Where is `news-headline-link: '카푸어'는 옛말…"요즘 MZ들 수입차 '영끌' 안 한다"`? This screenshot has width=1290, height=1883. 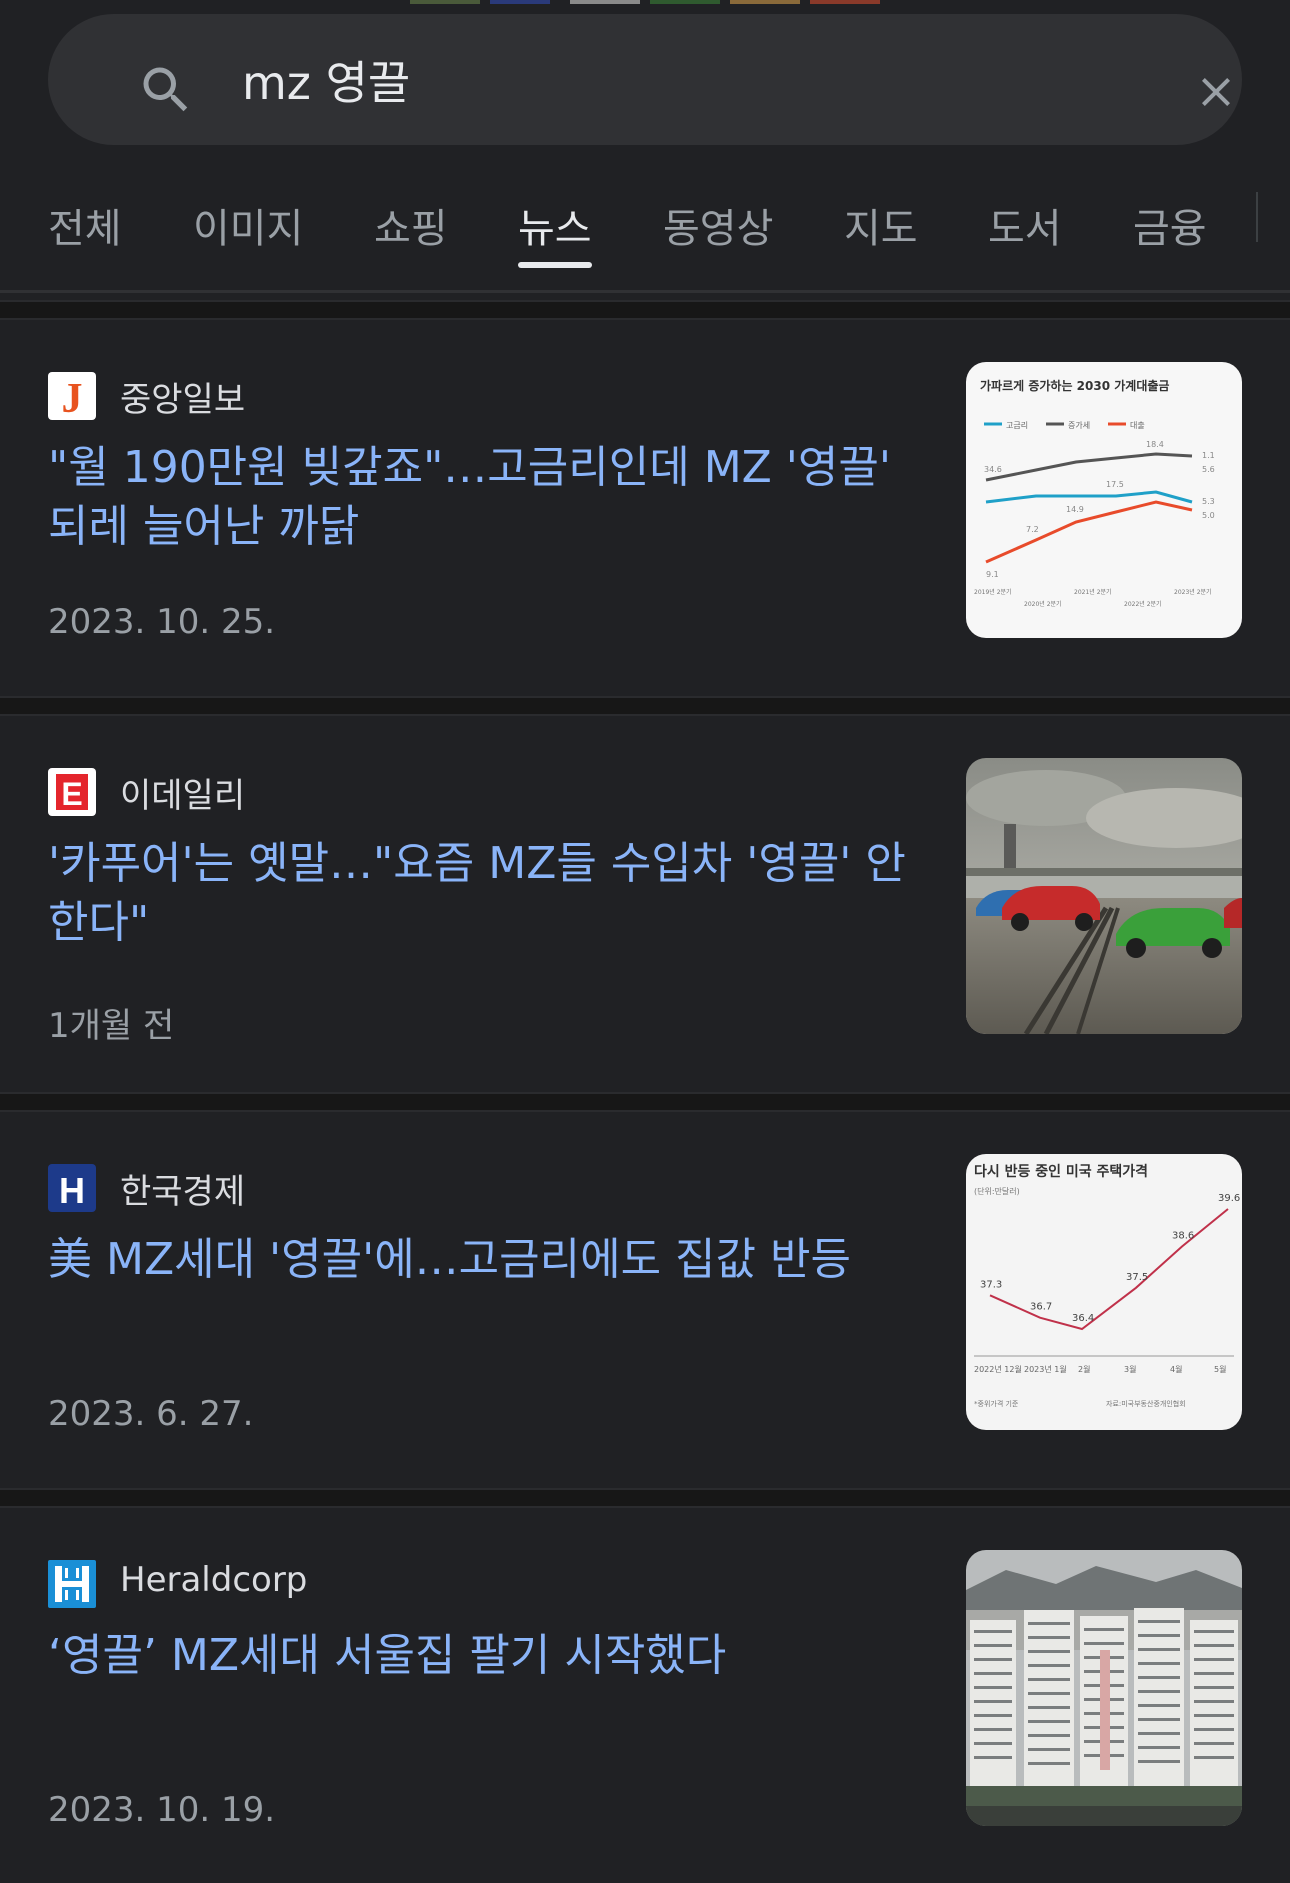 news-headline-link: '카푸어'는 옛말…"요즘 MZ들 수입차 '영끌' 안 한다" is located at coordinates (488, 893).